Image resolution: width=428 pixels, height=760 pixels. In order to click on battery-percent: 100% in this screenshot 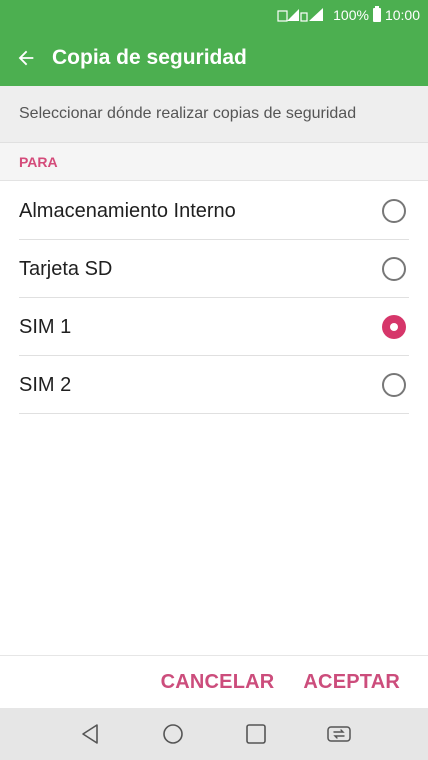, I will do `click(351, 15)`.